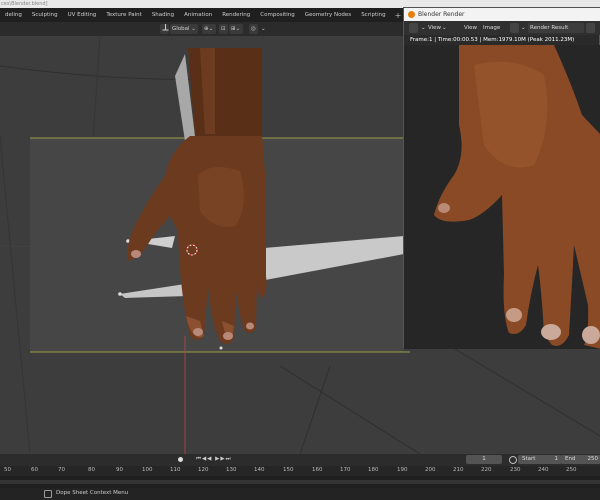  I want to click on image-browse-arrow: ⌄, so click(523, 28).